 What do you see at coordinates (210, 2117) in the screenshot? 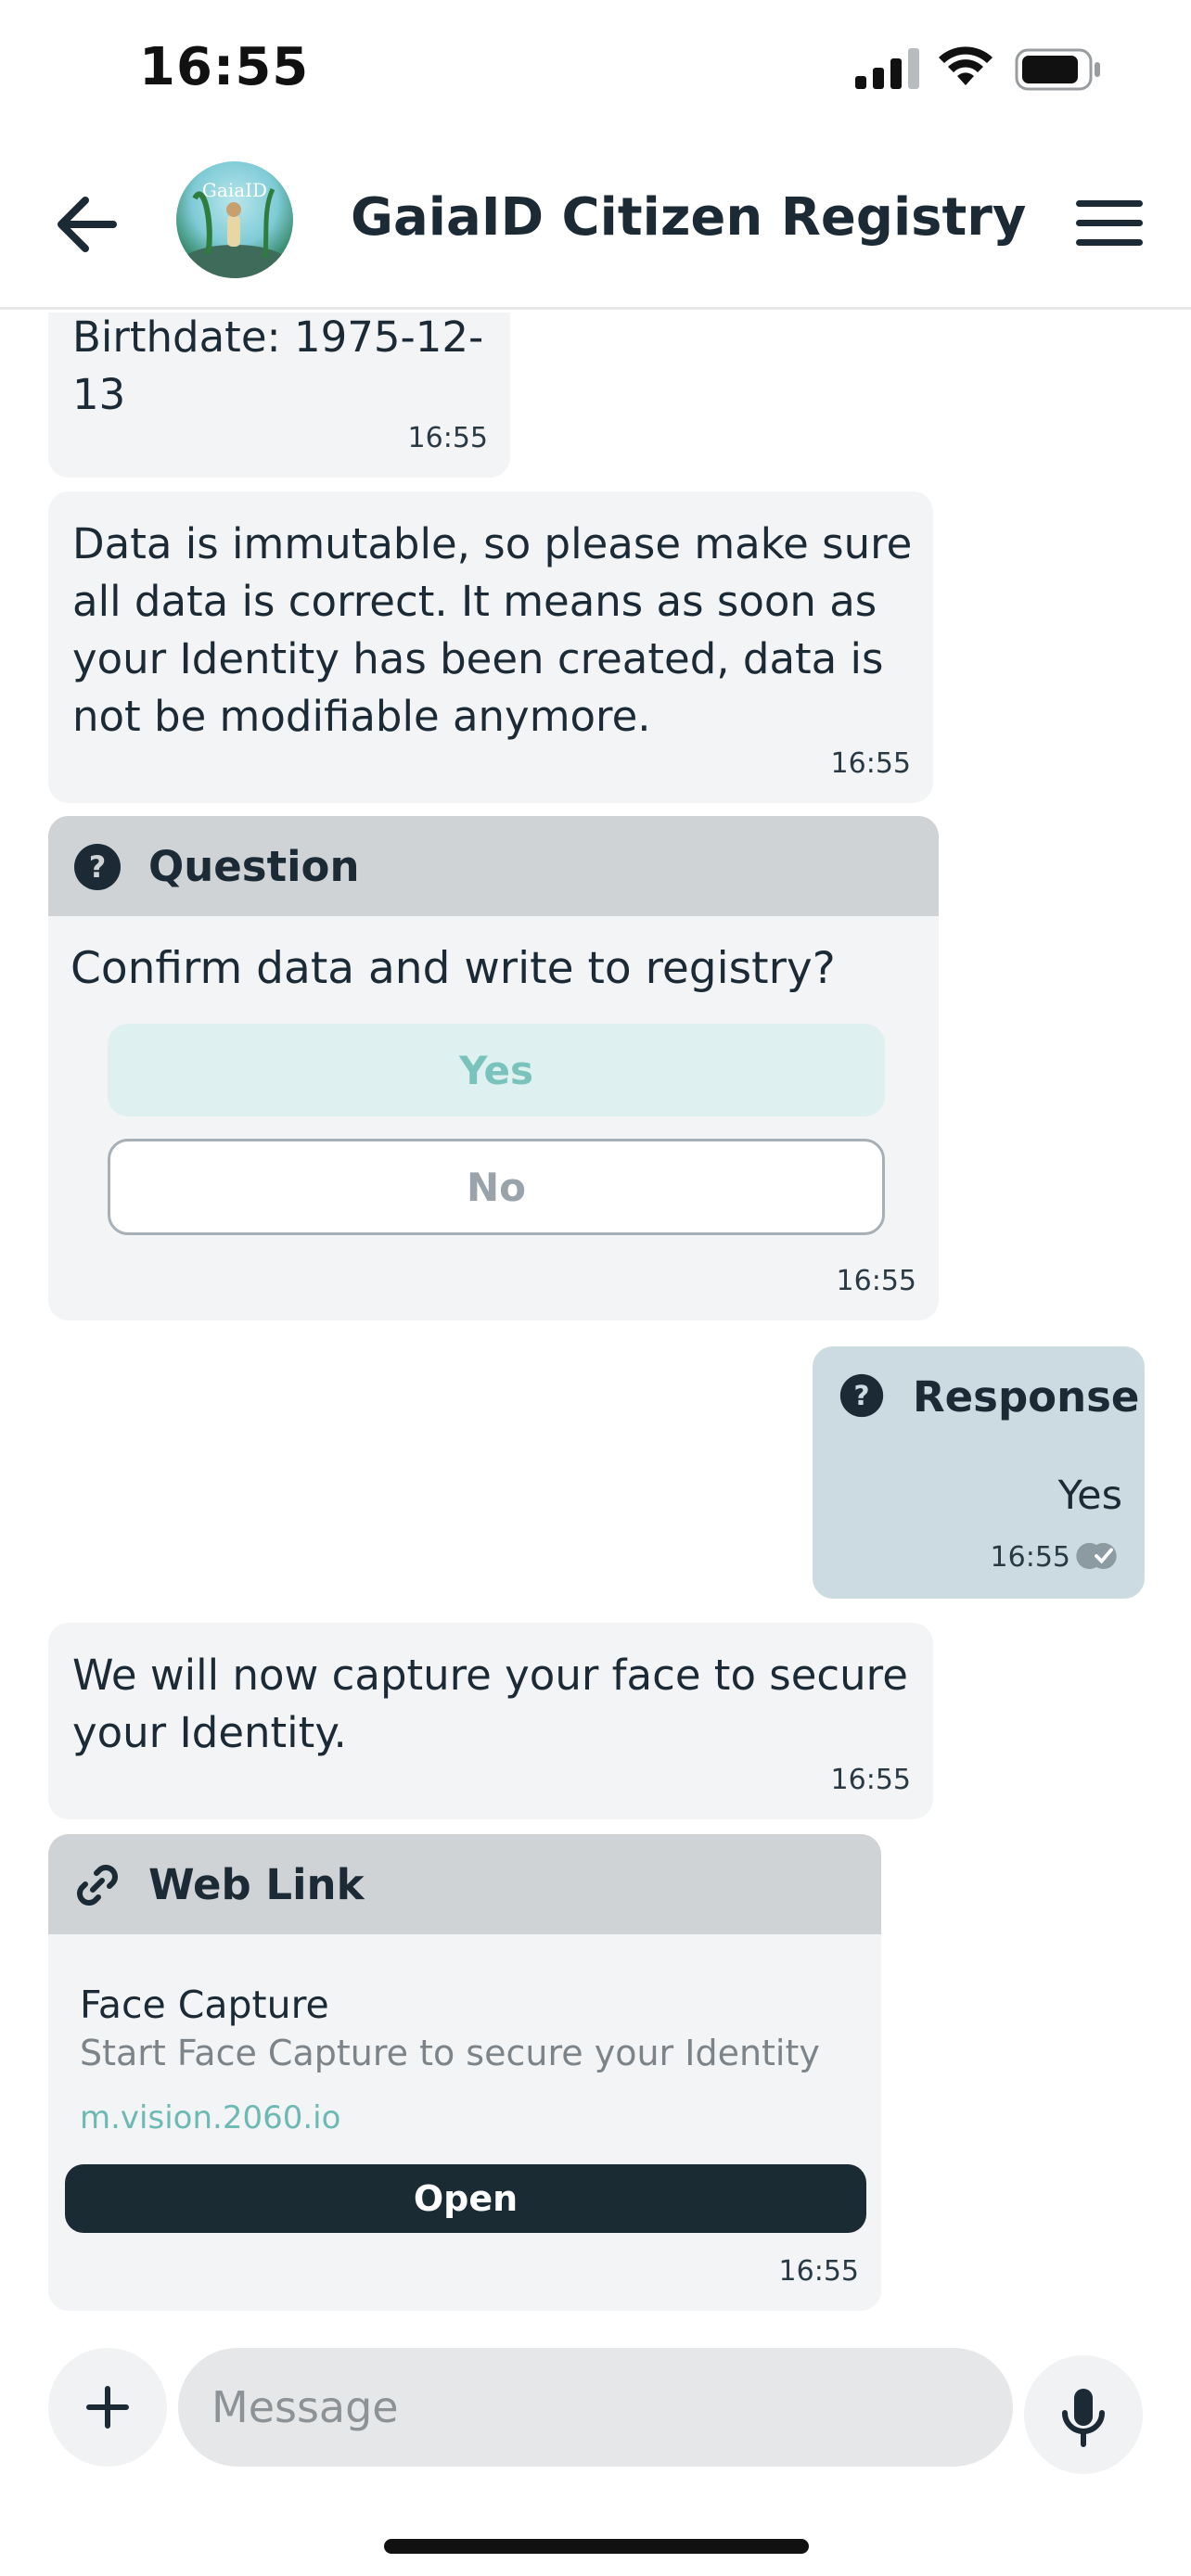
I see `link-url: m.vision.2060.io` at bounding box center [210, 2117].